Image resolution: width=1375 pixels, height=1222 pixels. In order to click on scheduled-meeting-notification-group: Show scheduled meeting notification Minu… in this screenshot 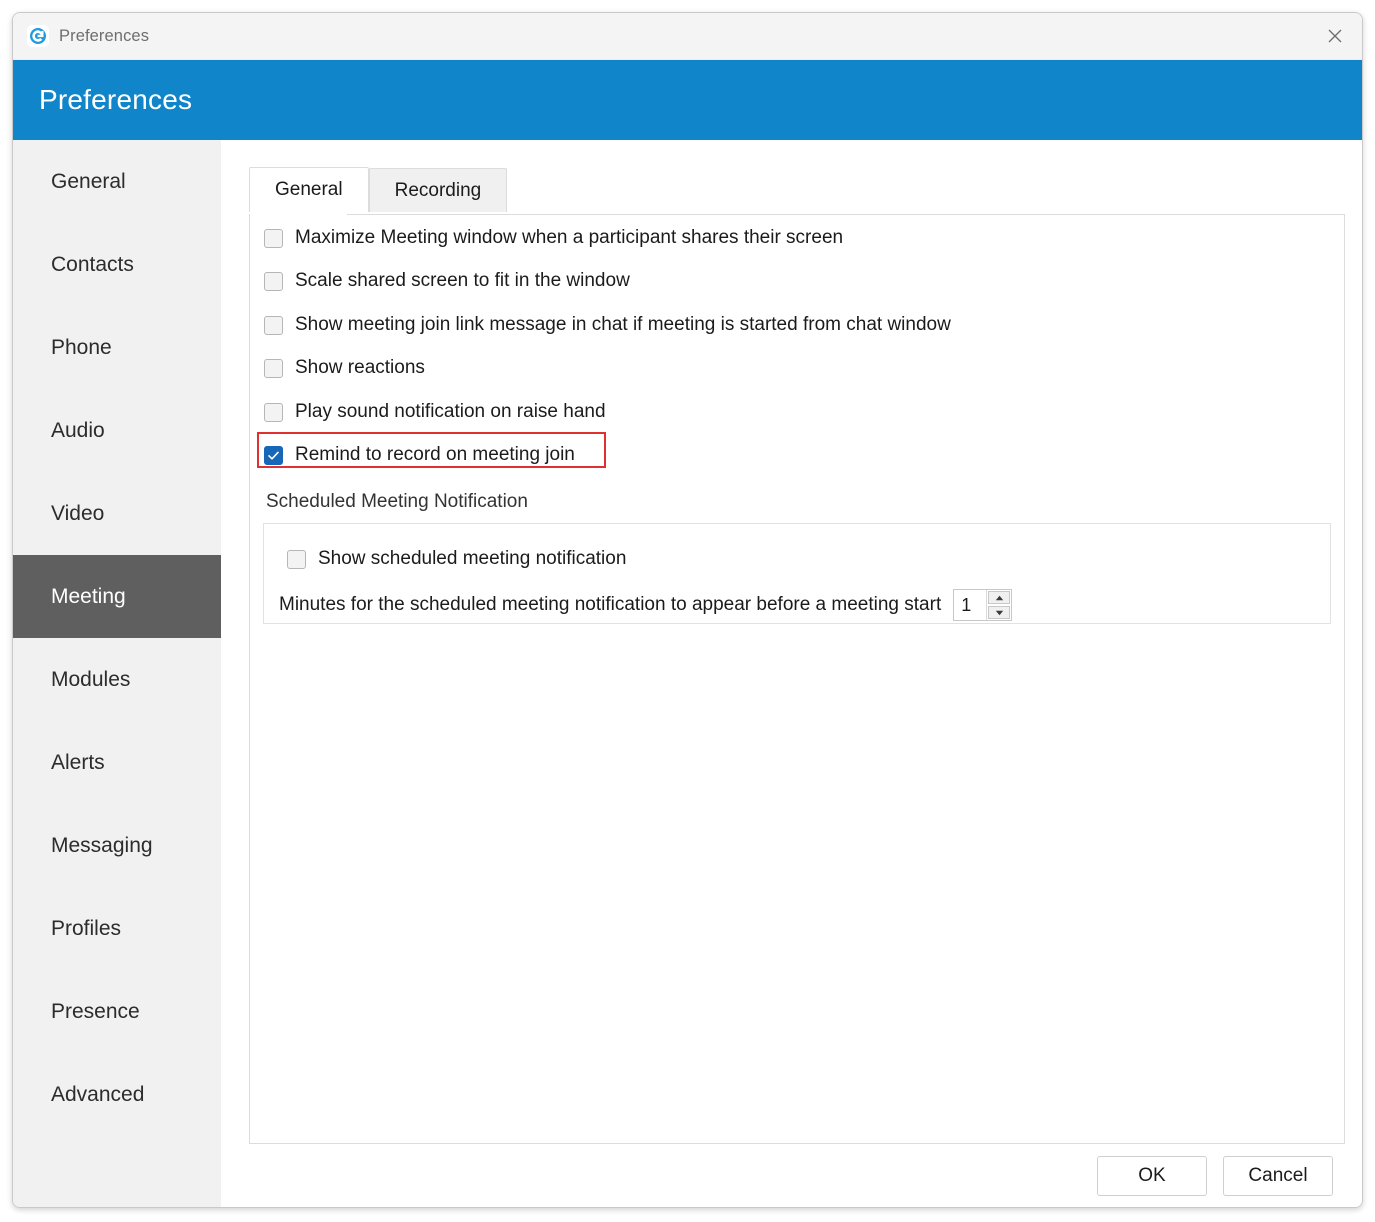, I will do `click(797, 573)`.